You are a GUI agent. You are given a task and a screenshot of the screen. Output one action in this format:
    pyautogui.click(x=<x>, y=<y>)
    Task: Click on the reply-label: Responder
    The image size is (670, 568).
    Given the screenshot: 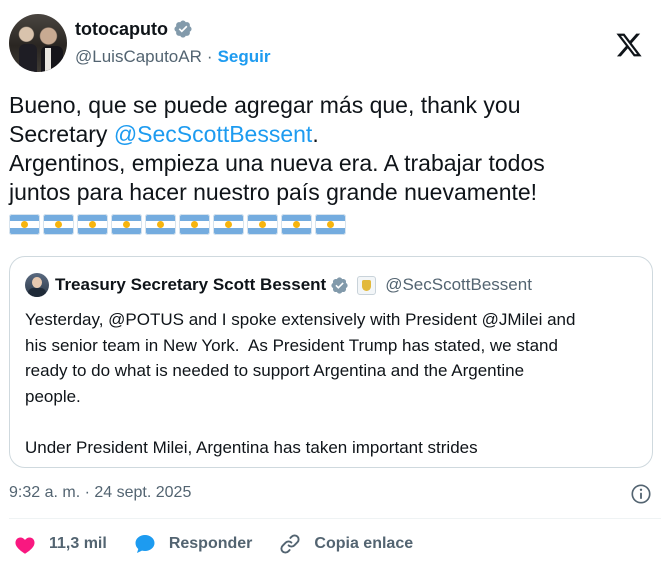 What is the action you would take?
    pyautogui.click(x=210, y=543)
    